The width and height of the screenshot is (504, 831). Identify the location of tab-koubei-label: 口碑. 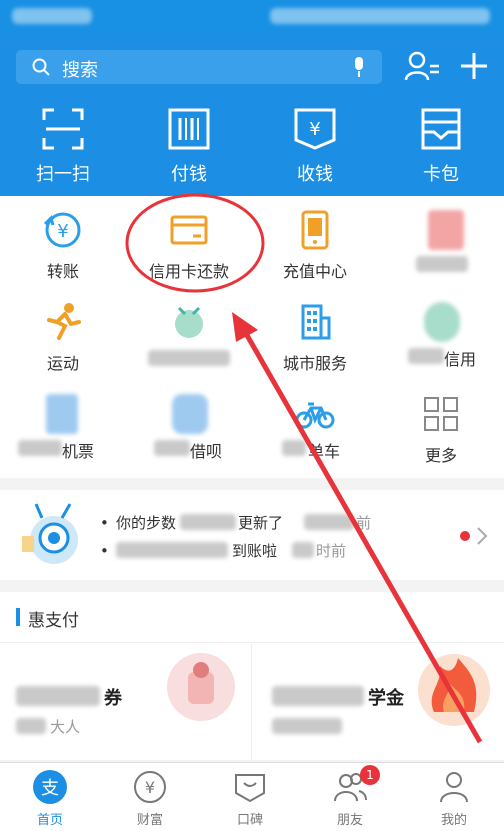
(249, 820).